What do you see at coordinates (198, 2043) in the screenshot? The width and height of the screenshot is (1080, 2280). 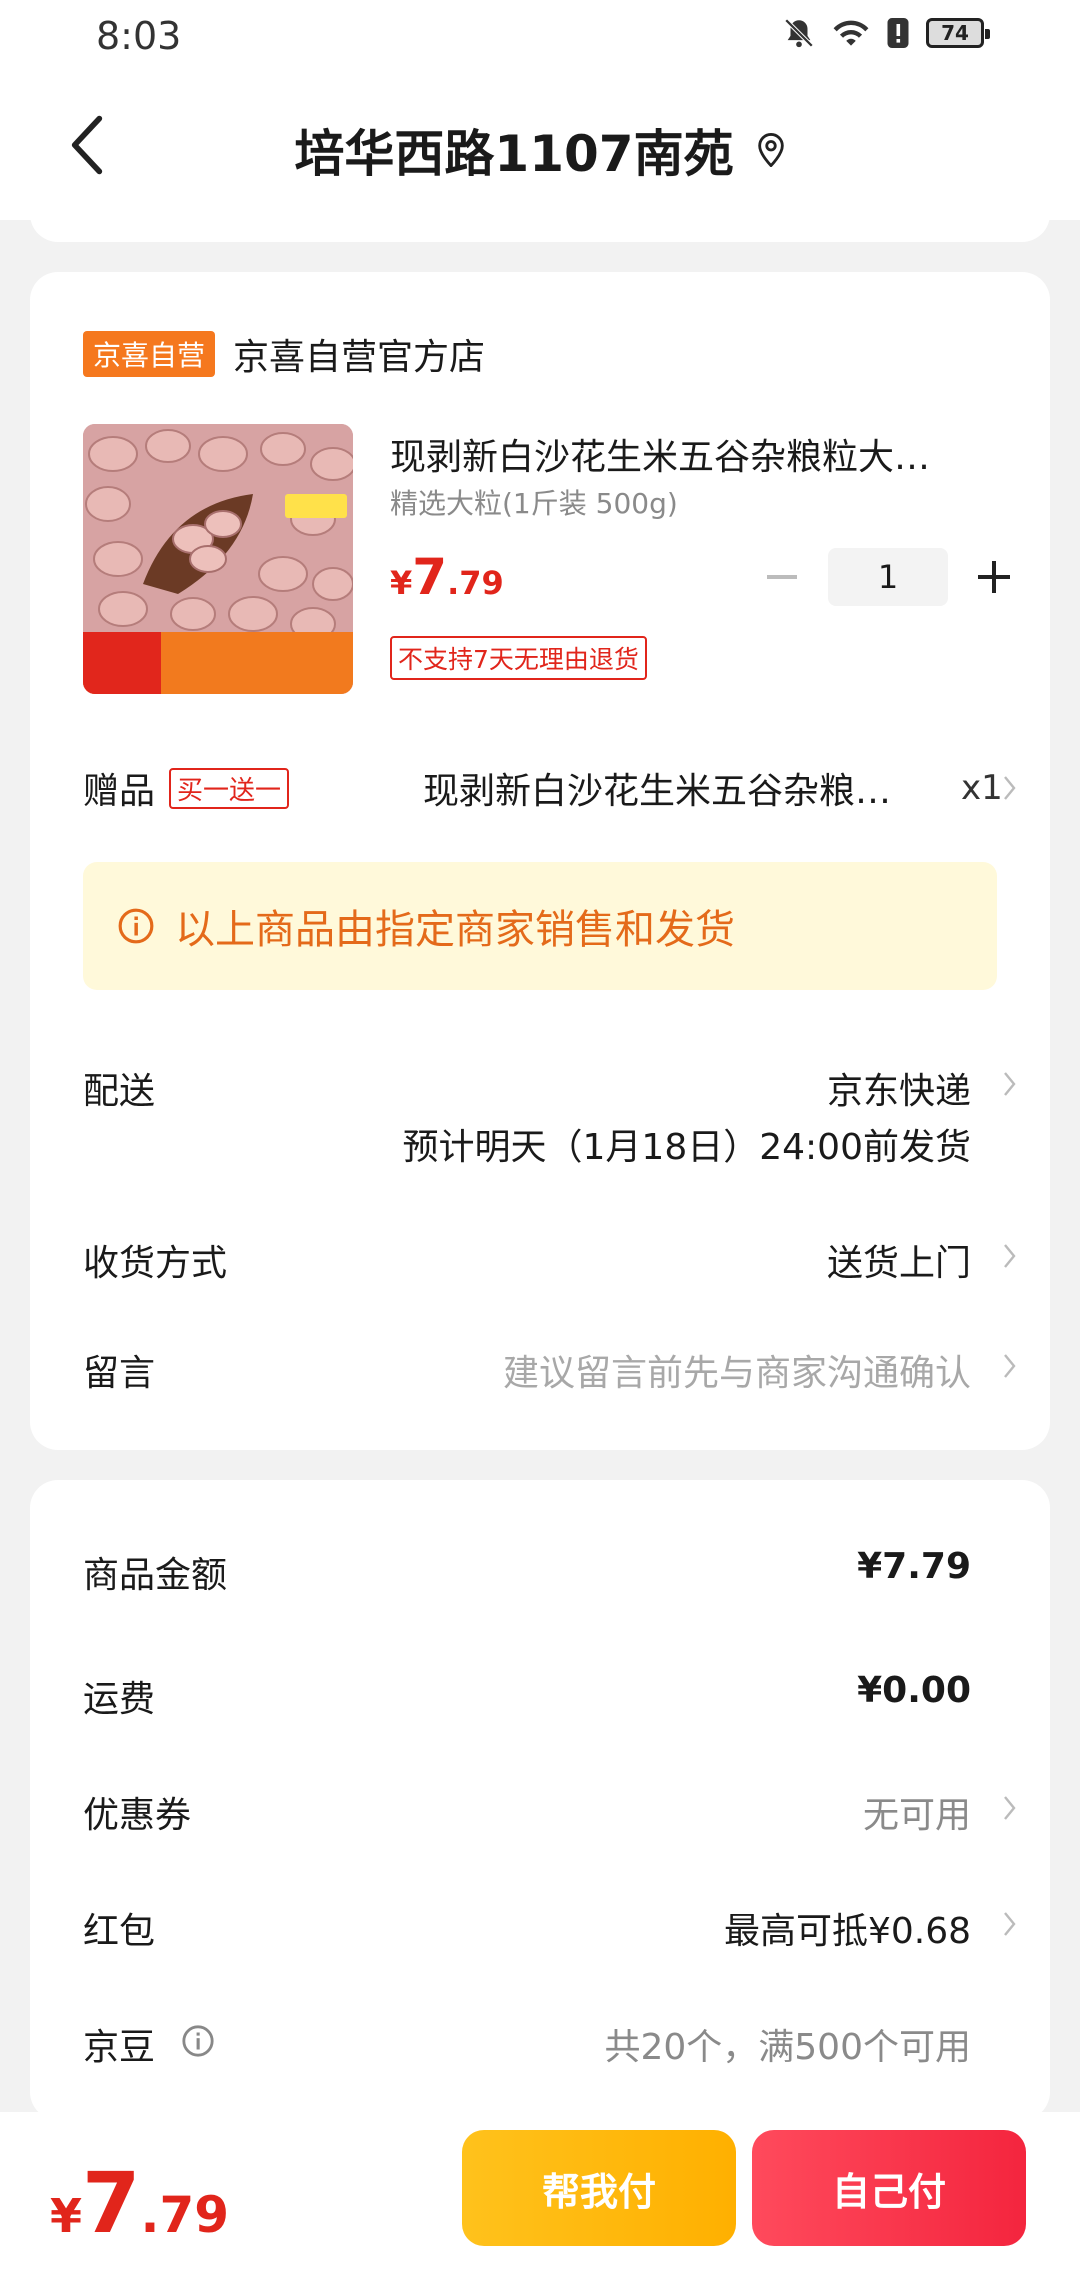 I see `jingdou-info-icon` at bounding box center [198, 2043].